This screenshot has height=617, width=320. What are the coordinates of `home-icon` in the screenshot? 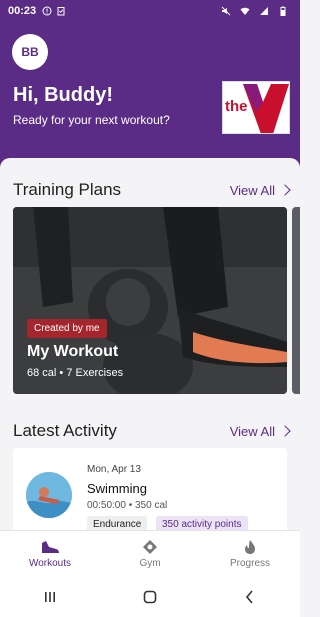 It's located at (150, 597).